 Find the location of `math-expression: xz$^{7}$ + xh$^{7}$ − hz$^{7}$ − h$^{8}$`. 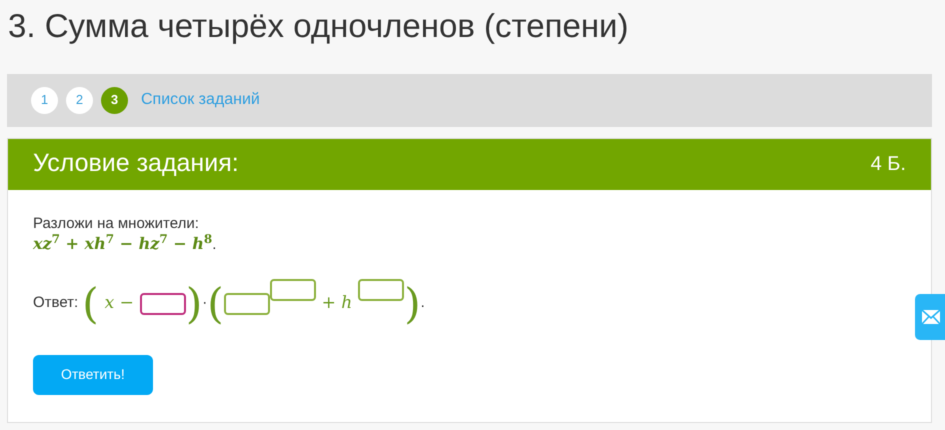

math-expression: xz$^{7}$ + xh$^{7}$ − hz$^{7}$ − h$^{8}$ is located at coordinates (122, 244).